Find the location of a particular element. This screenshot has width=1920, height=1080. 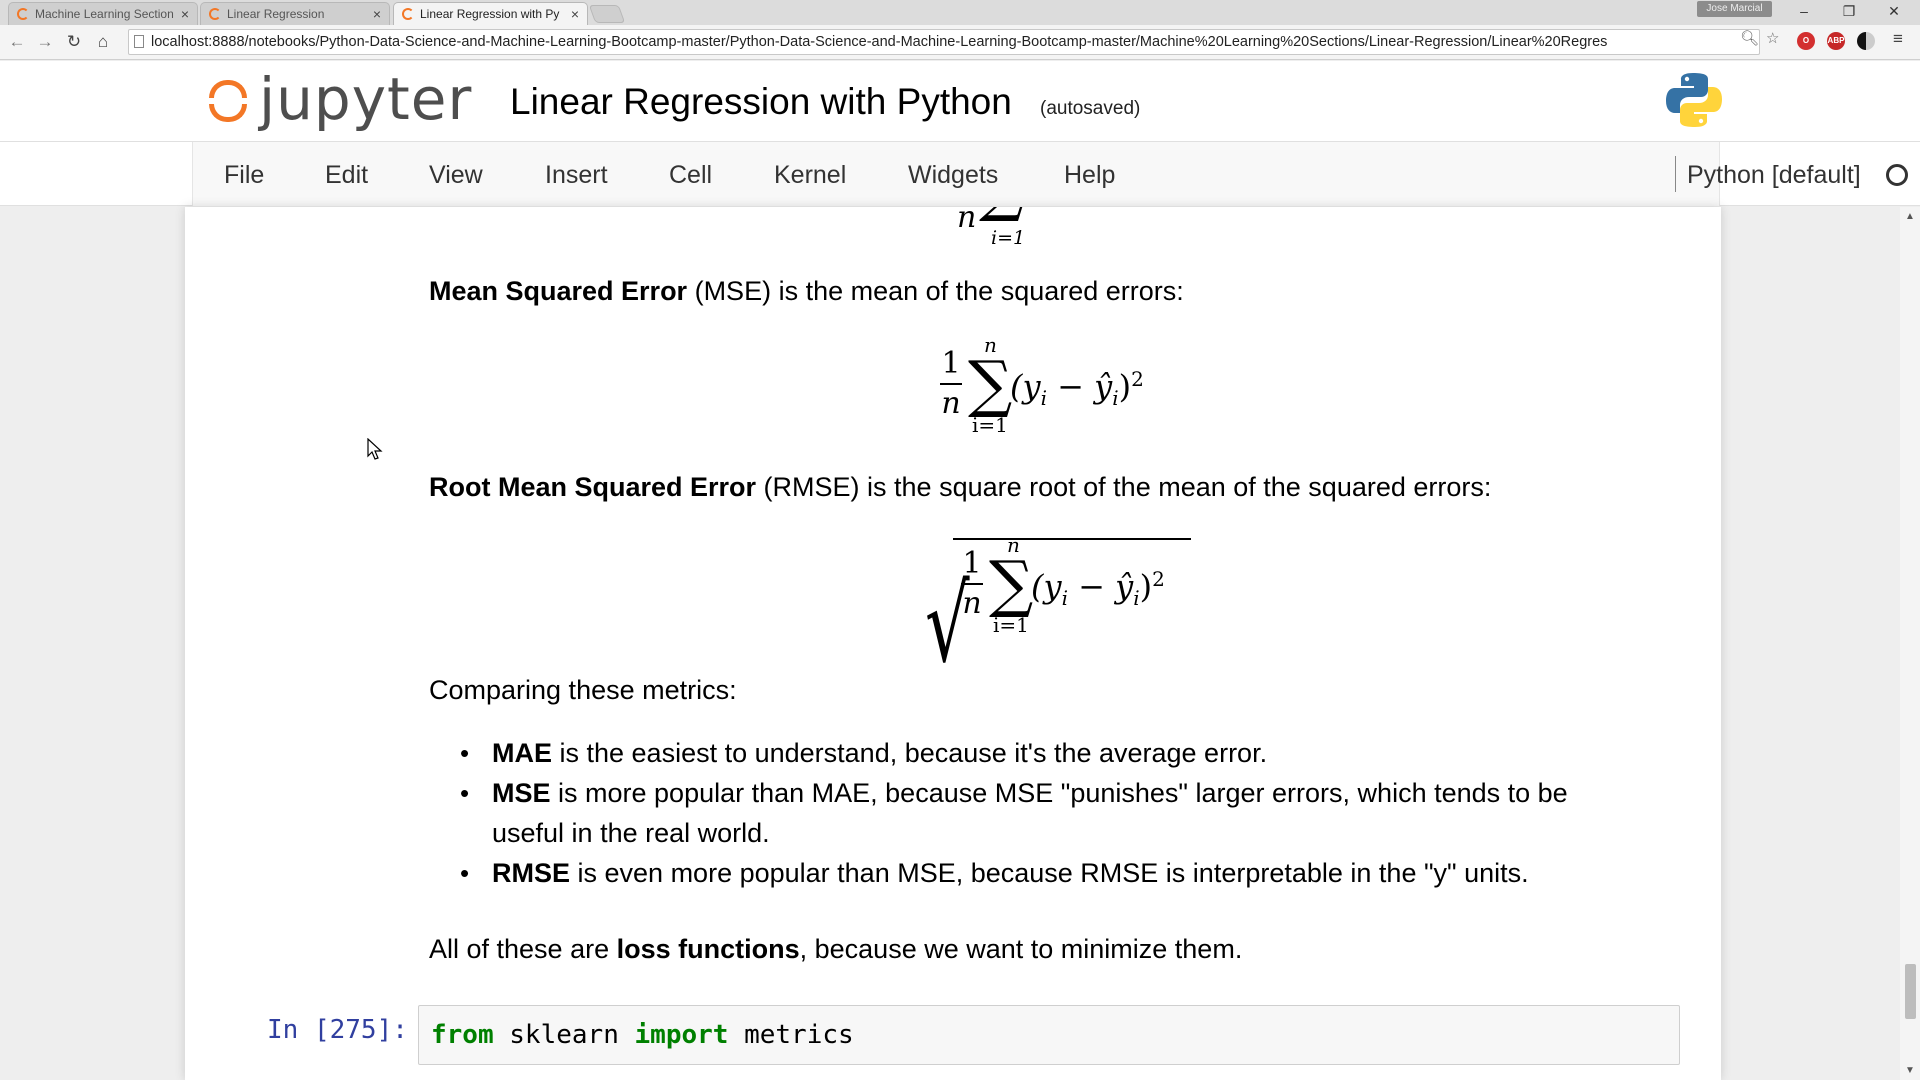

zoom-icon: 🔍︎ is located at coordinates (1749, 38).